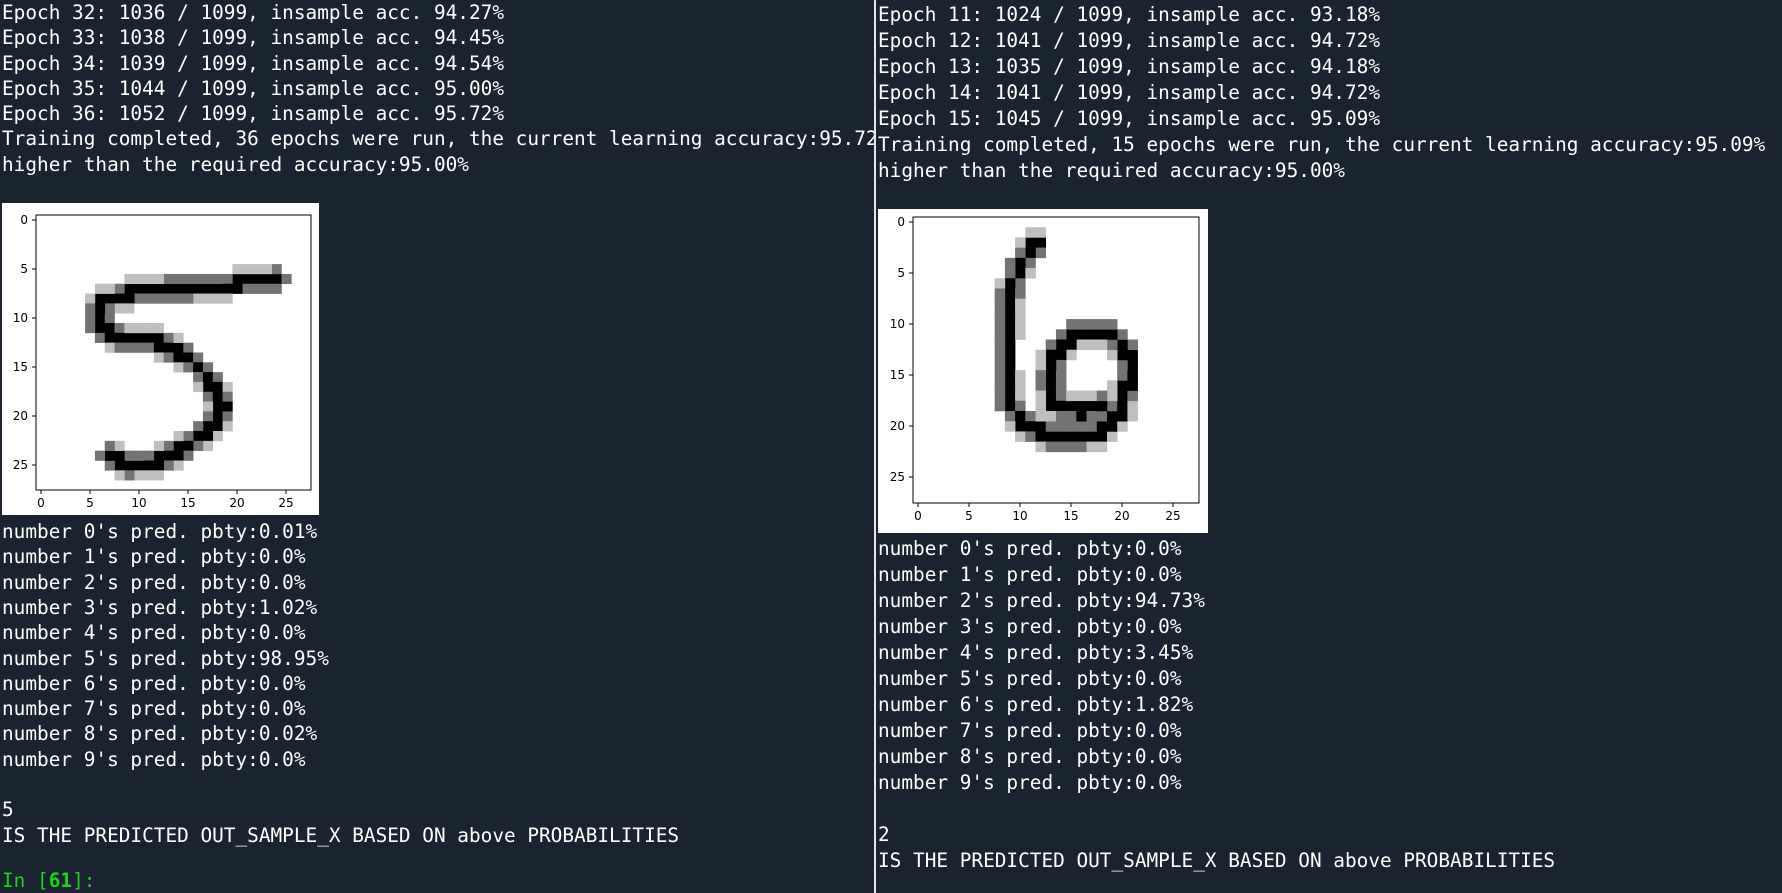 The image size is (1782, 893). Describe the element at coordinates (1030, 782) in the screenshot. I see `probability-line: number 9's pred. pbty:0.0%` at that location.